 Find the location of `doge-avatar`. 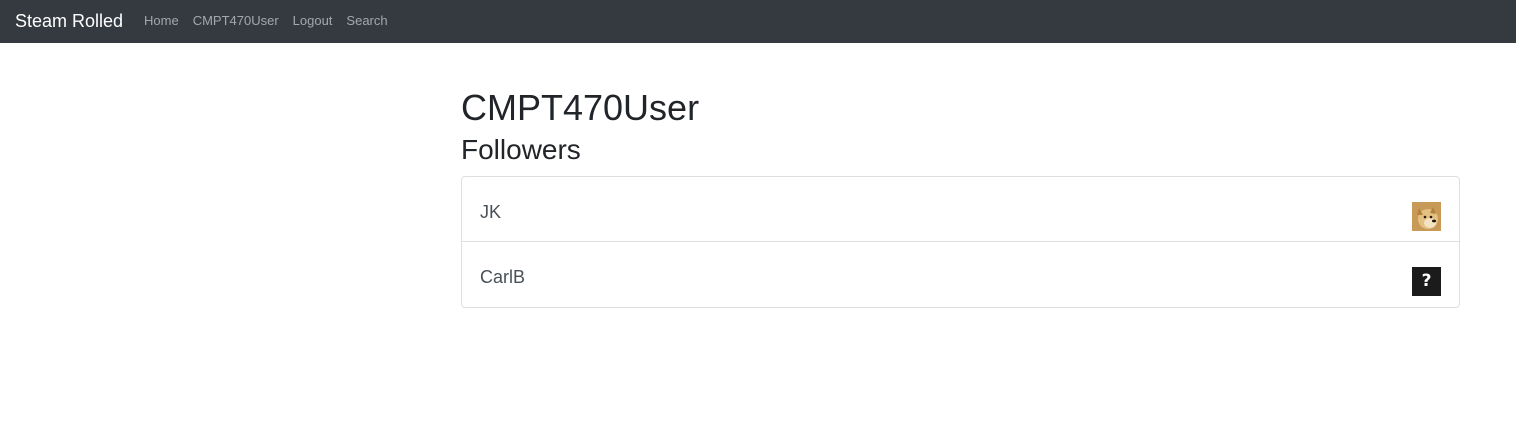

doge-avatar is located at coordinates (1426, 216).